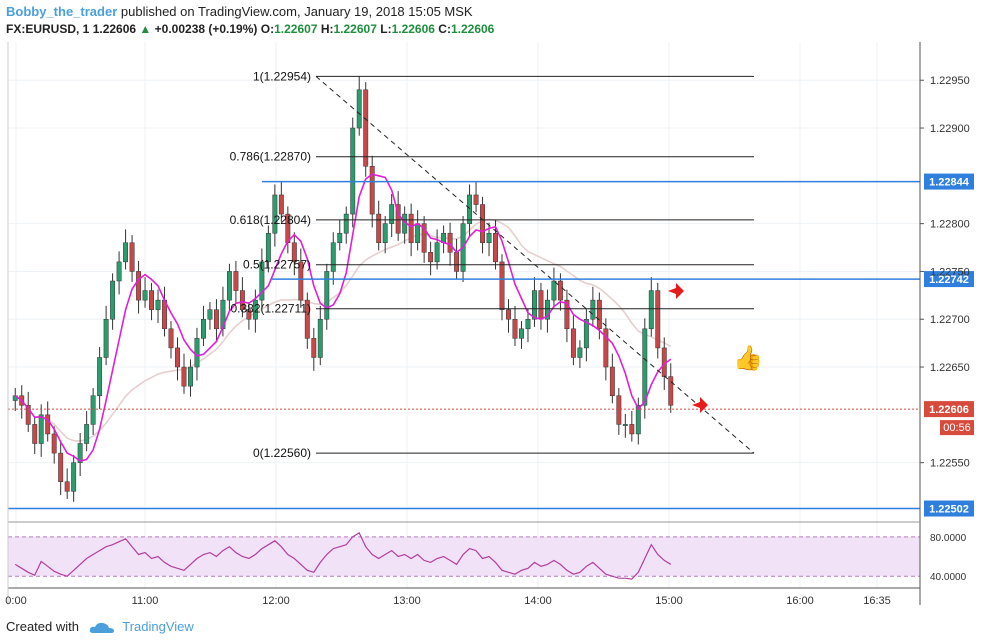 Image resolution: width=982 pixels, height=644 pixels. I want to click on x-tick-label: 16:00, so click(800, 601).